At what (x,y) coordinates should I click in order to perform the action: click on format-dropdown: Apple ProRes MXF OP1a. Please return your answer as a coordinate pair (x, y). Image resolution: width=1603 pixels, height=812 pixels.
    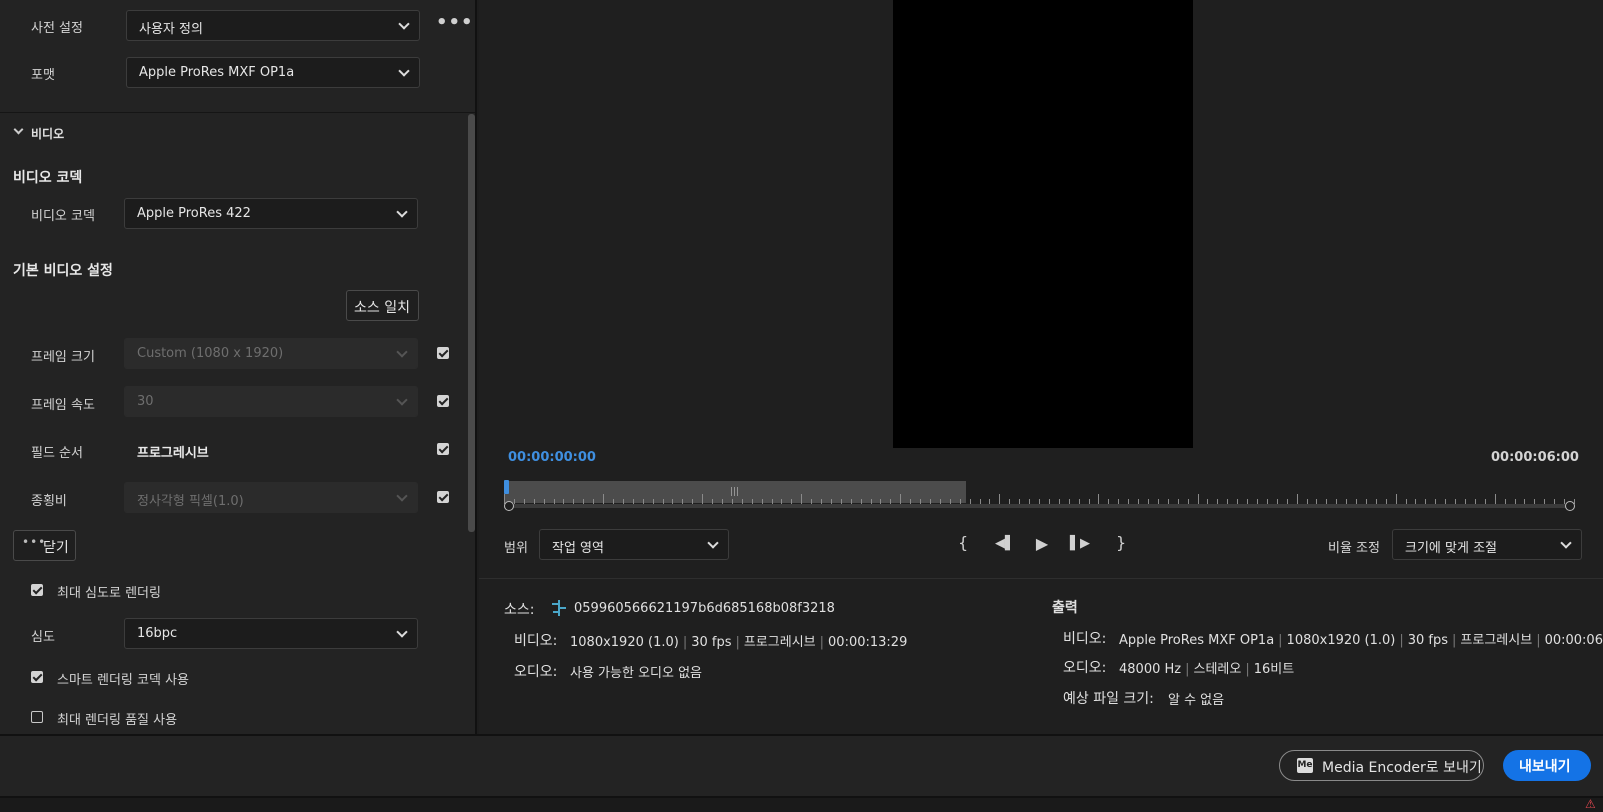
    Looking at the image, I should click on (273, 72).